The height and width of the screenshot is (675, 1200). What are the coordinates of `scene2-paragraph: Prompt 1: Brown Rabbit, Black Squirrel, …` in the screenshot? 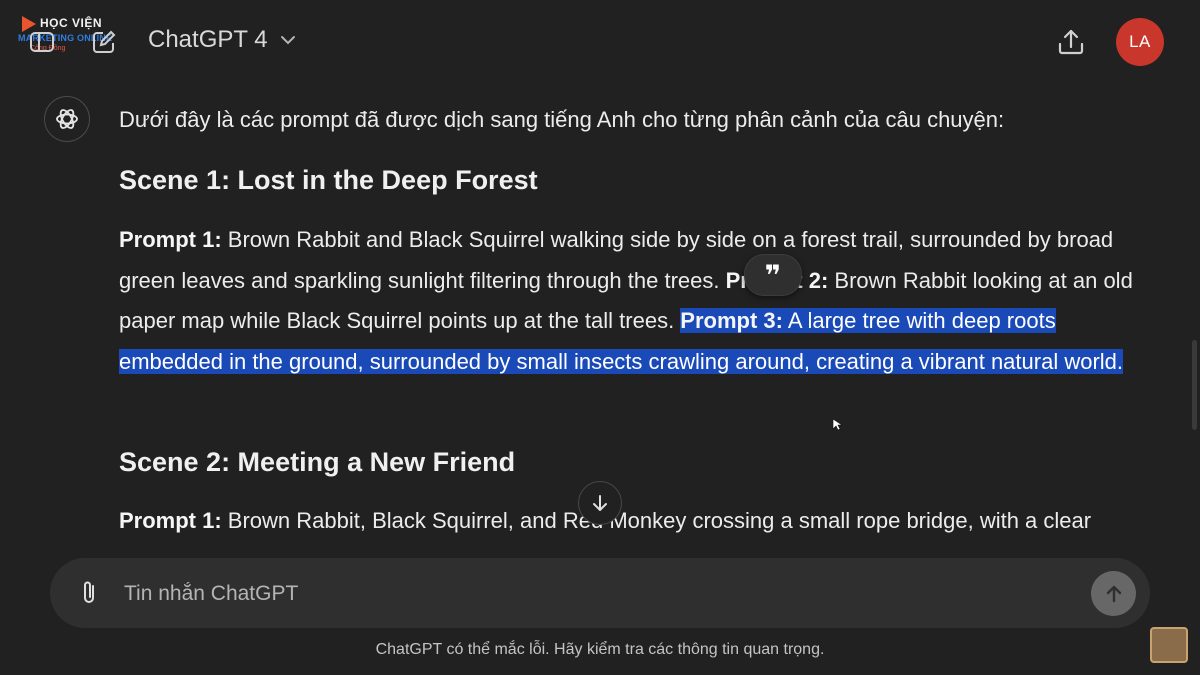 It's located at (639, 521).